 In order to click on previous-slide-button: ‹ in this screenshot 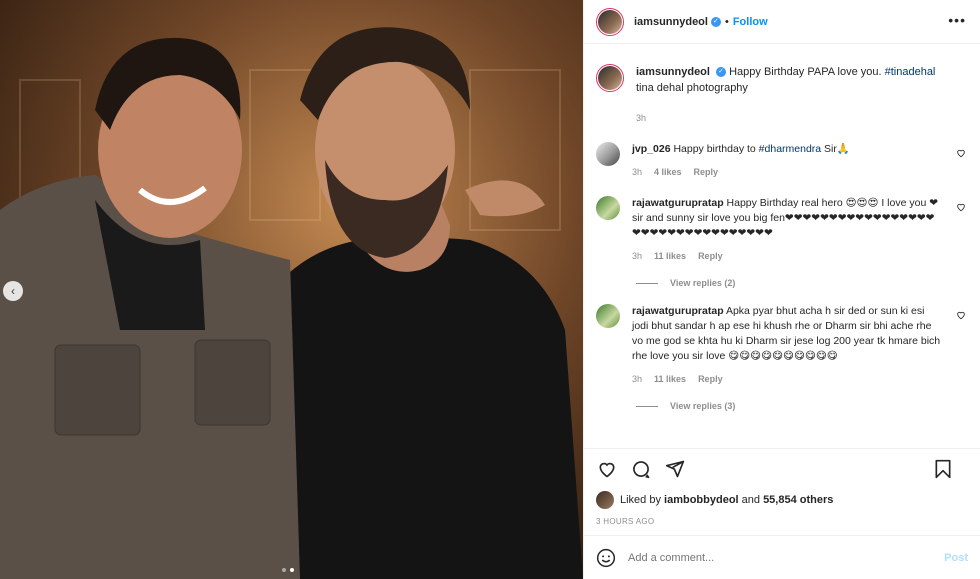, I will do `click(13, 291)`.